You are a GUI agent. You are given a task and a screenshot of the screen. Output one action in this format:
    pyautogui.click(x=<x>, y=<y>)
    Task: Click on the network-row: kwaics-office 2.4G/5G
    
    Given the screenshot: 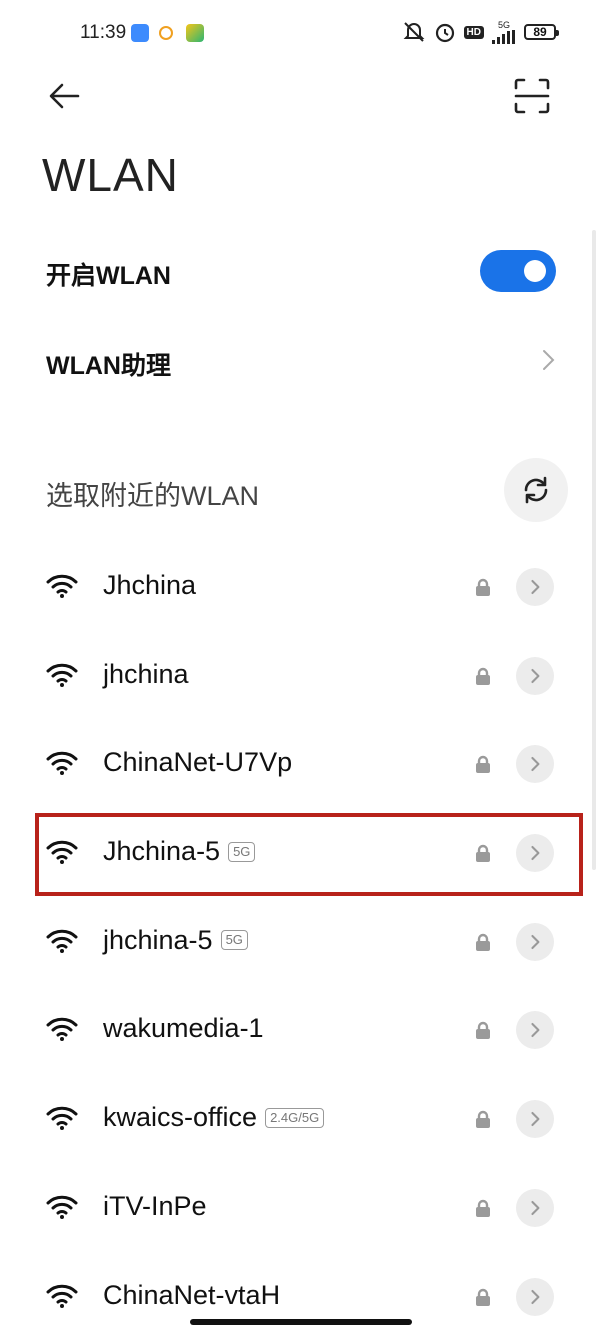 What is the action you would take?
    pyautogui.click(x=300, y=1119)
    